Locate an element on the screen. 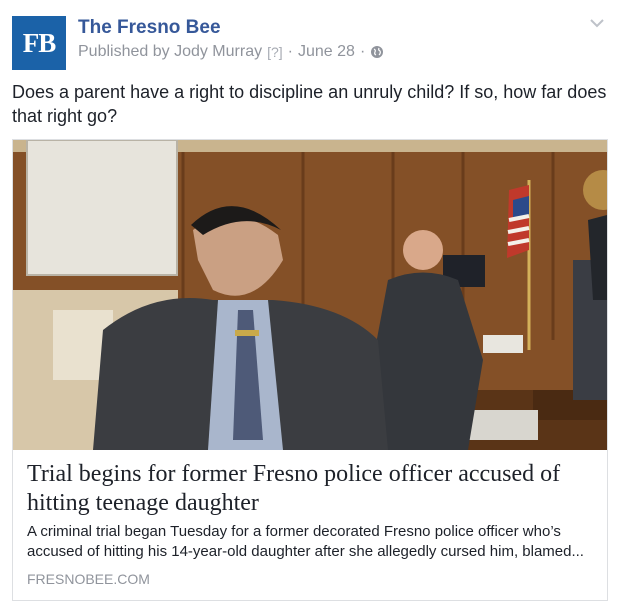 The width and height of the screenshot is (620, 613). post-meta: Published by Jody Murray [?] · June 28 · is located at coordinates (231, 52).